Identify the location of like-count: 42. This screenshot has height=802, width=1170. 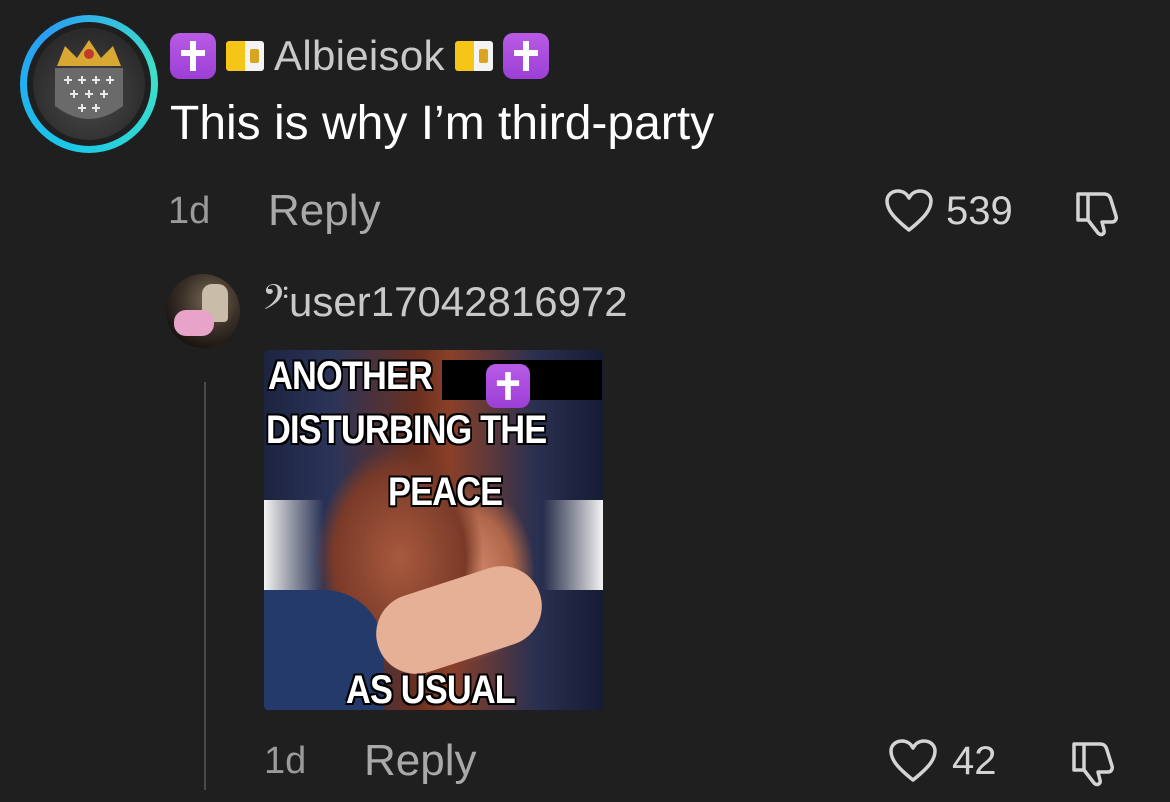
(974, 760).